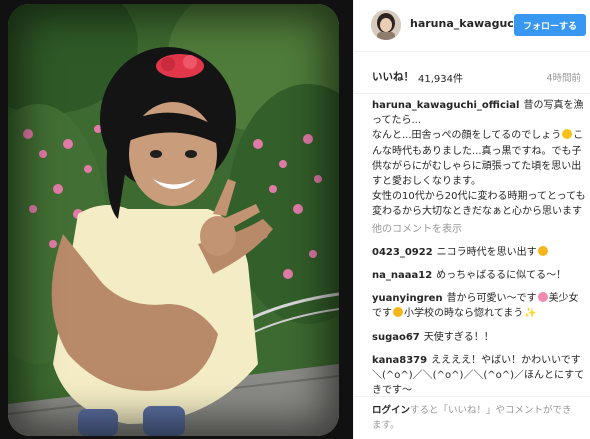 Image resolution: width=590 pixels, height=439 pixels. I want to click on likes-count: 41,934件, so click(440, 77).